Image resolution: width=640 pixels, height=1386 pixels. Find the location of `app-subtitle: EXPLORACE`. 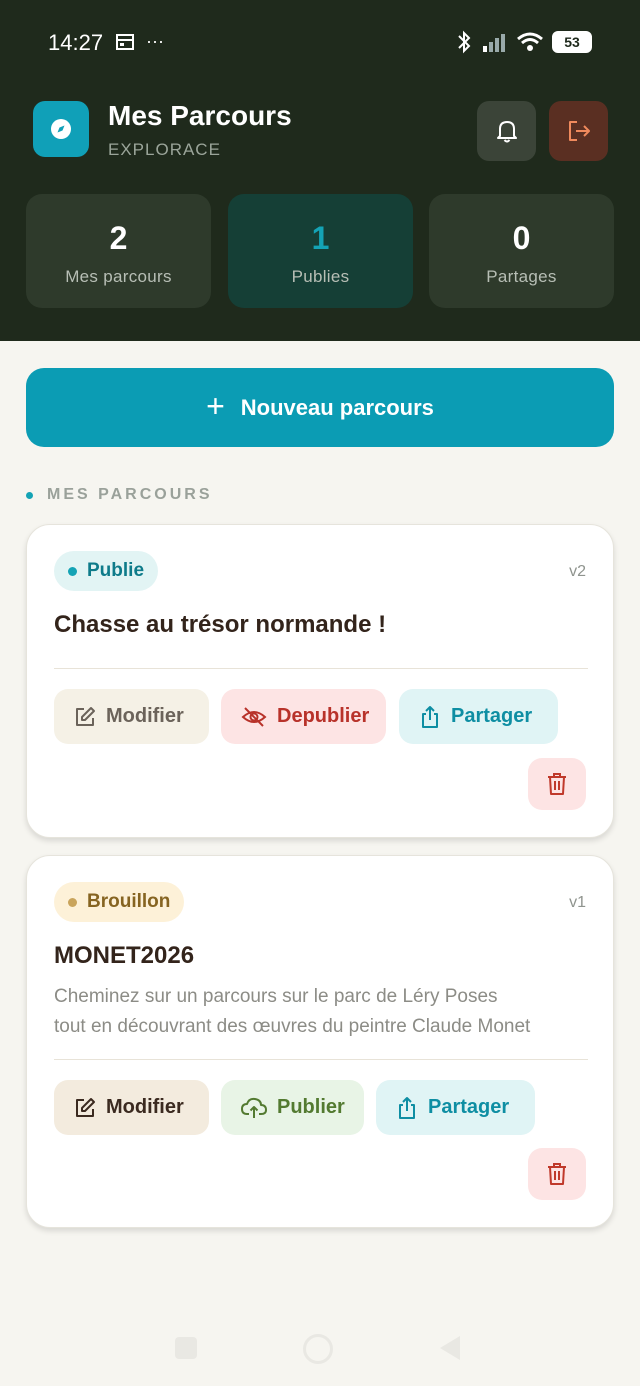

app-subtitle: EXPLORACE is located at coordinates (164, 149).